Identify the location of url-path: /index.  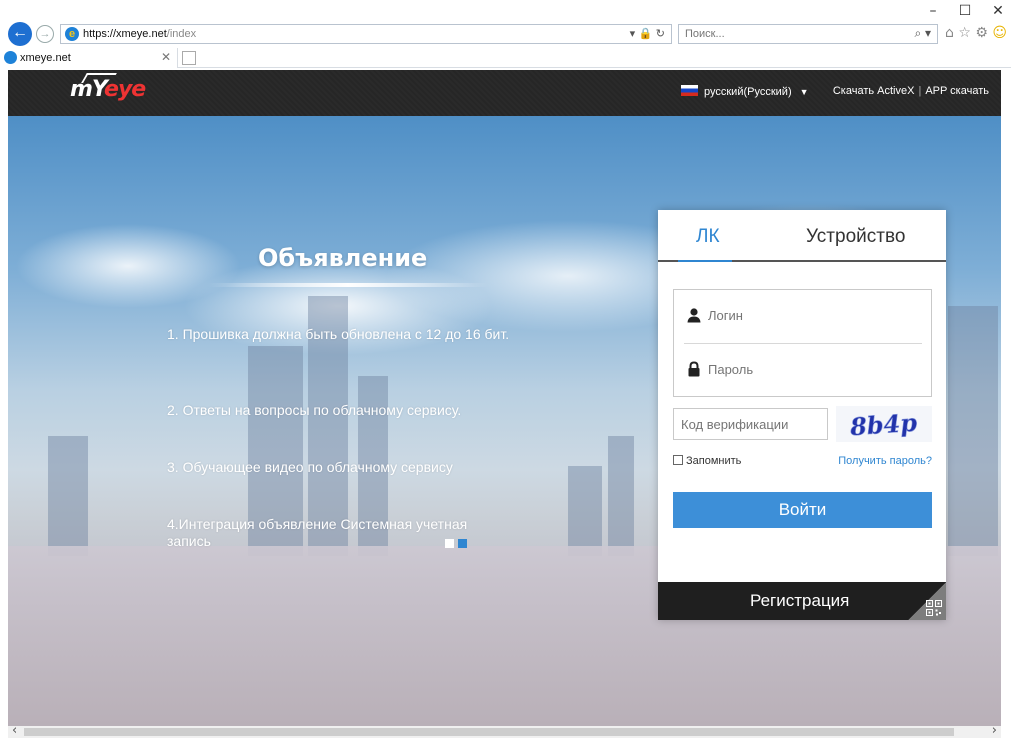
(181, 34).